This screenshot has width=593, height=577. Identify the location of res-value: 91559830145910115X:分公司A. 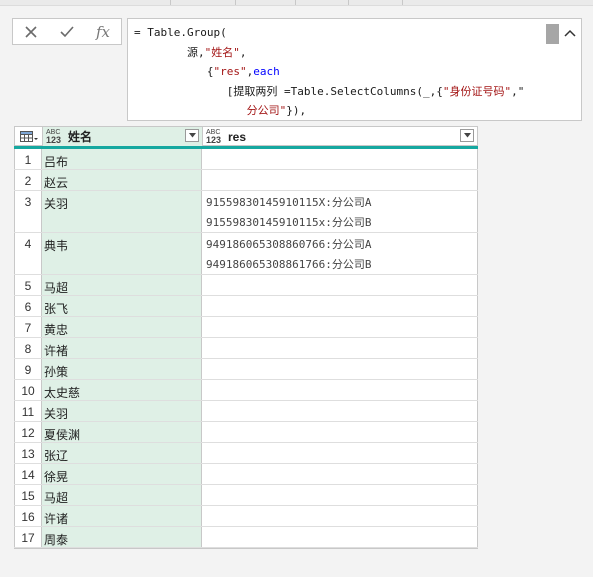
(289, 202).